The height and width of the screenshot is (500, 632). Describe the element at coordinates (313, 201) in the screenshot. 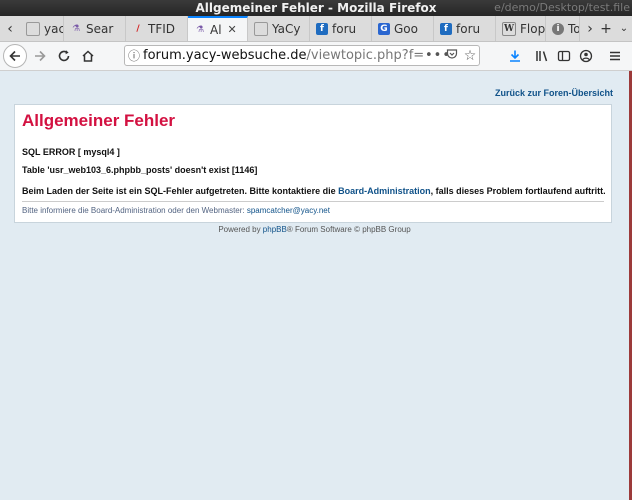

I see `divider` at that location.